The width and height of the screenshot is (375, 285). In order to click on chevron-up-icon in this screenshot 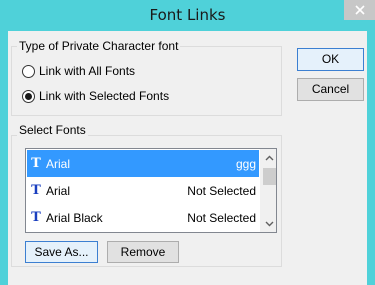, I will do `click(269, 157)`.